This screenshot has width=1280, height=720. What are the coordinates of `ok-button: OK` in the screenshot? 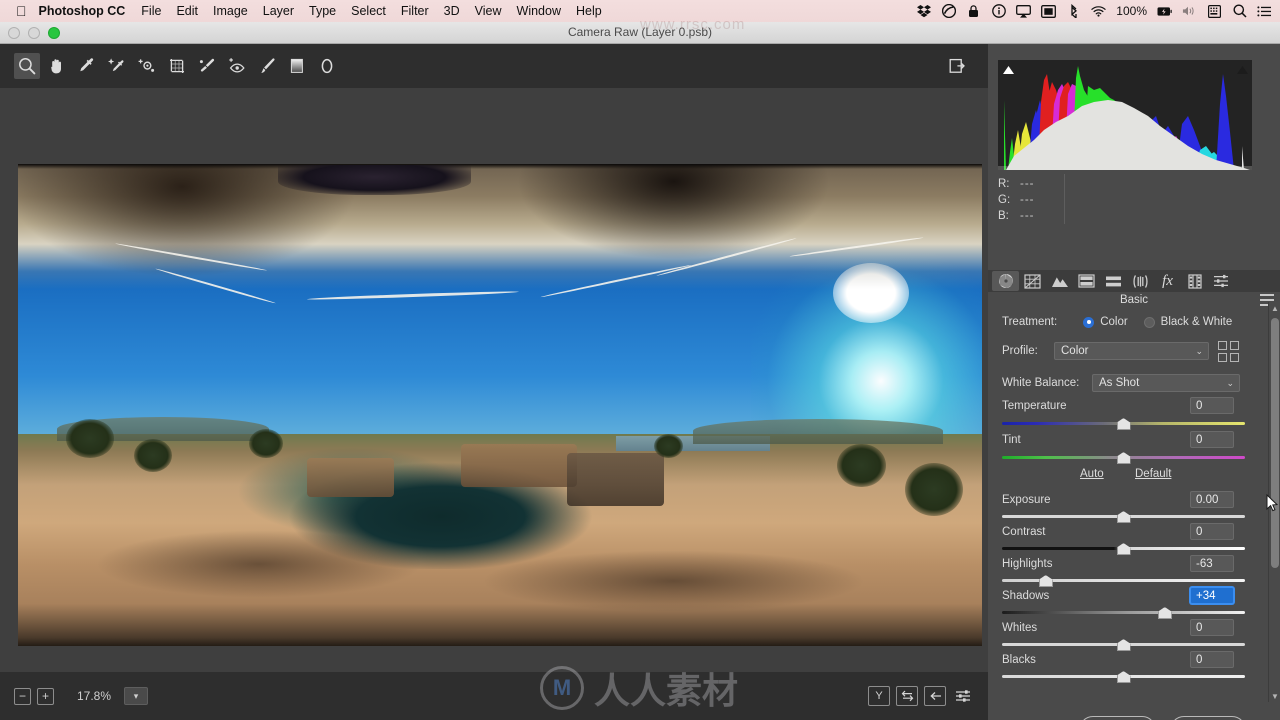 It's located at (1208, 718).